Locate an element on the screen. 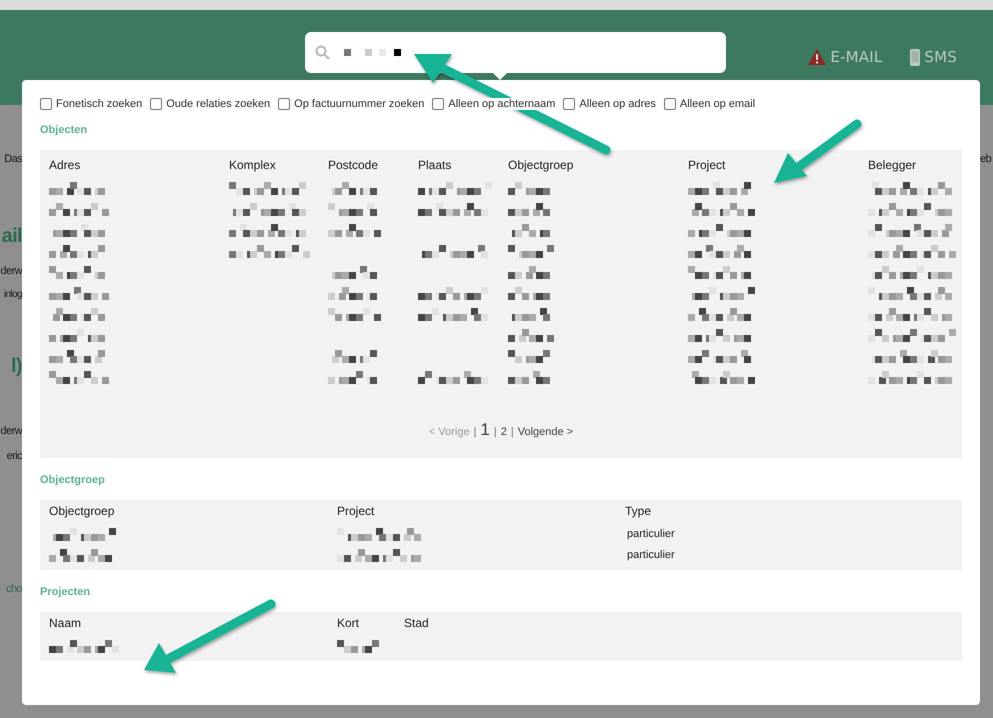  section-title: Objecten is located at coordinates (64, 130).